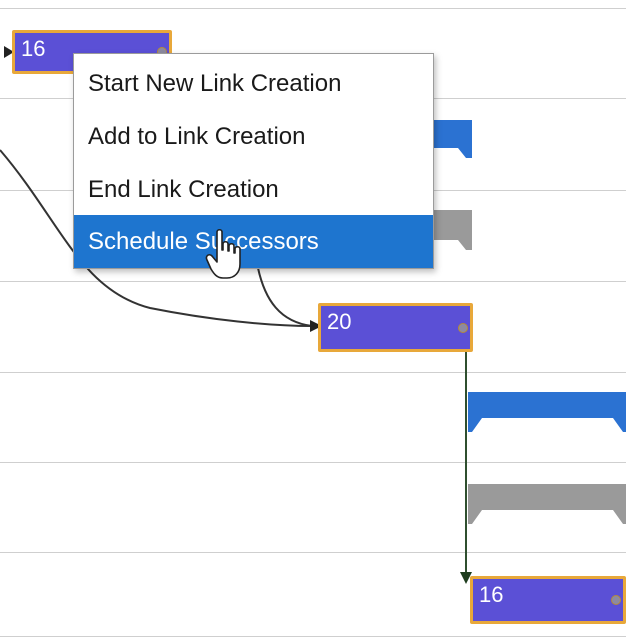 Image resolution: width=626 pixels, height=643 pixels. I want to click on menu-item-end-link-creation: End Link Creation, so click(253, 189).